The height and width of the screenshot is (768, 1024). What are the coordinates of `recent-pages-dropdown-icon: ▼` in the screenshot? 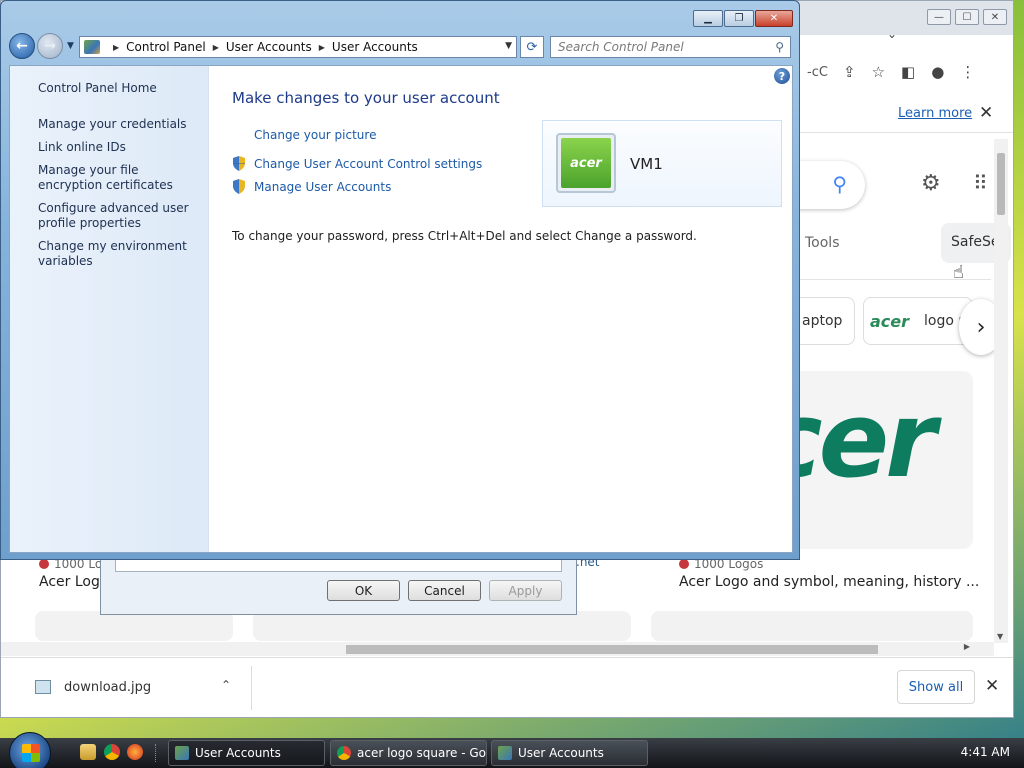 It's located at (70, 46).